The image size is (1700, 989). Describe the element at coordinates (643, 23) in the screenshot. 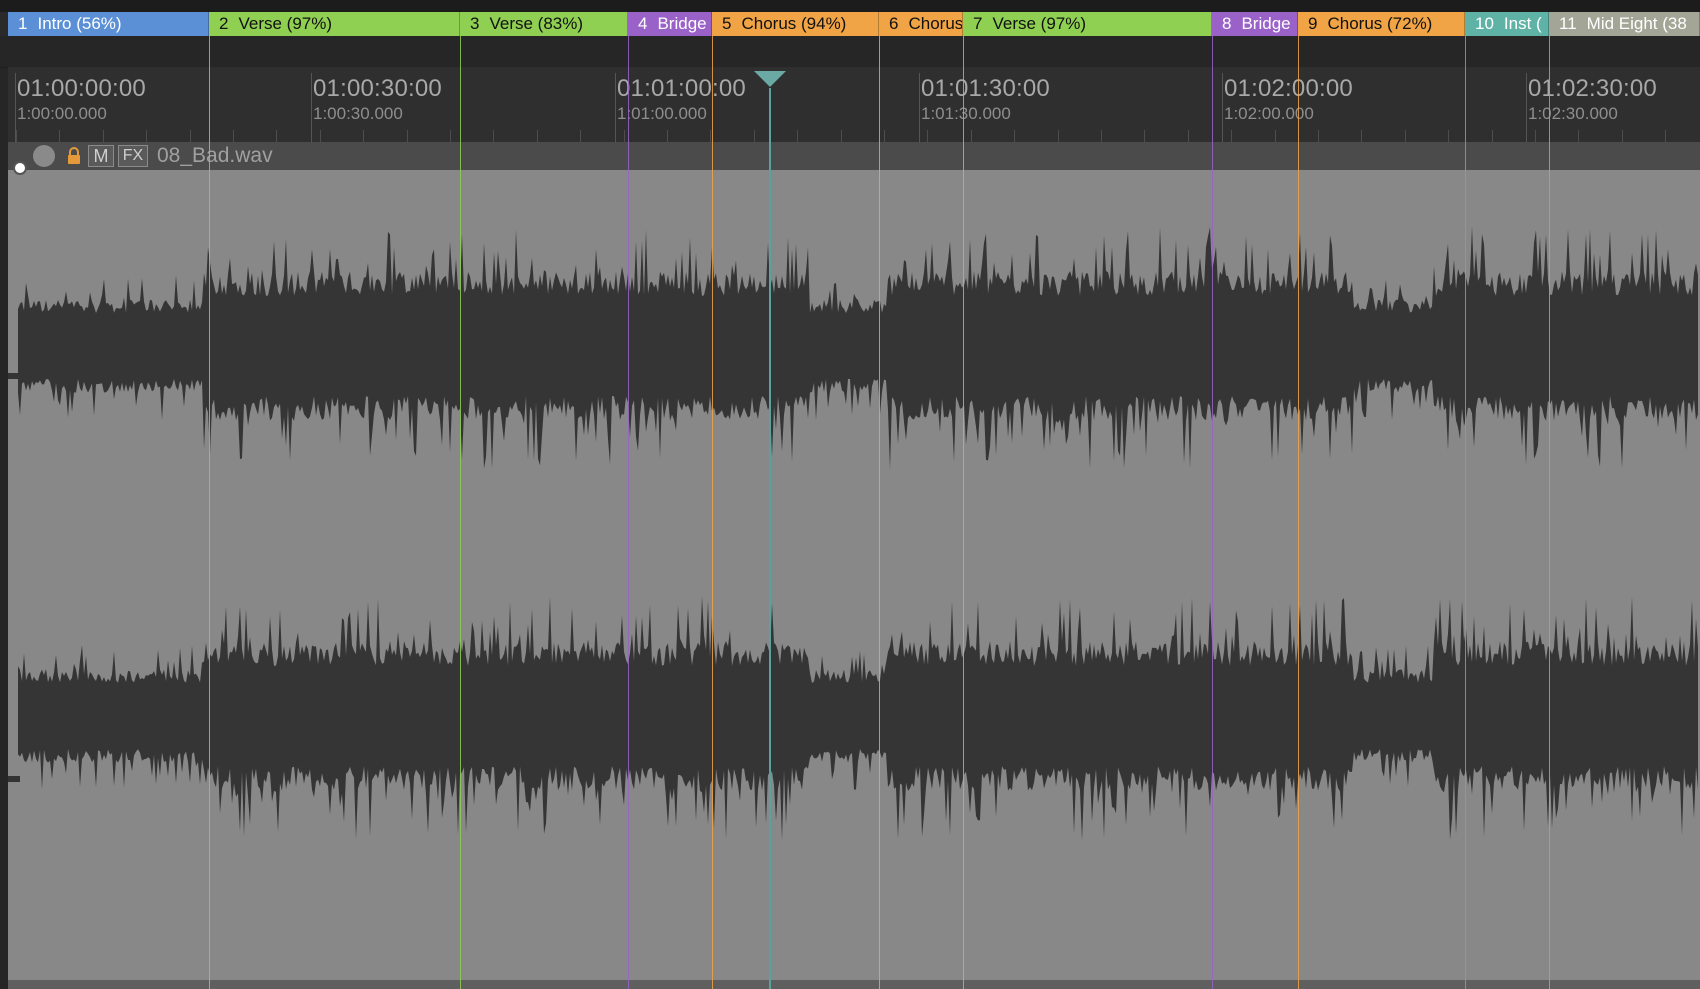

I see `section-number: 4` at that location.